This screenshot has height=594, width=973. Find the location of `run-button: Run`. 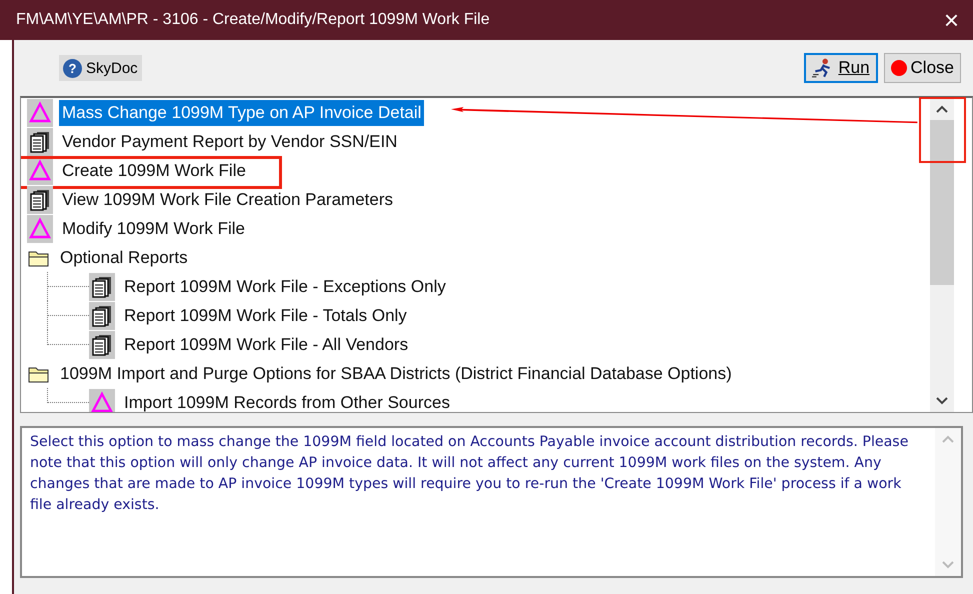

run-button: Run is located at coordinates (841, 68).